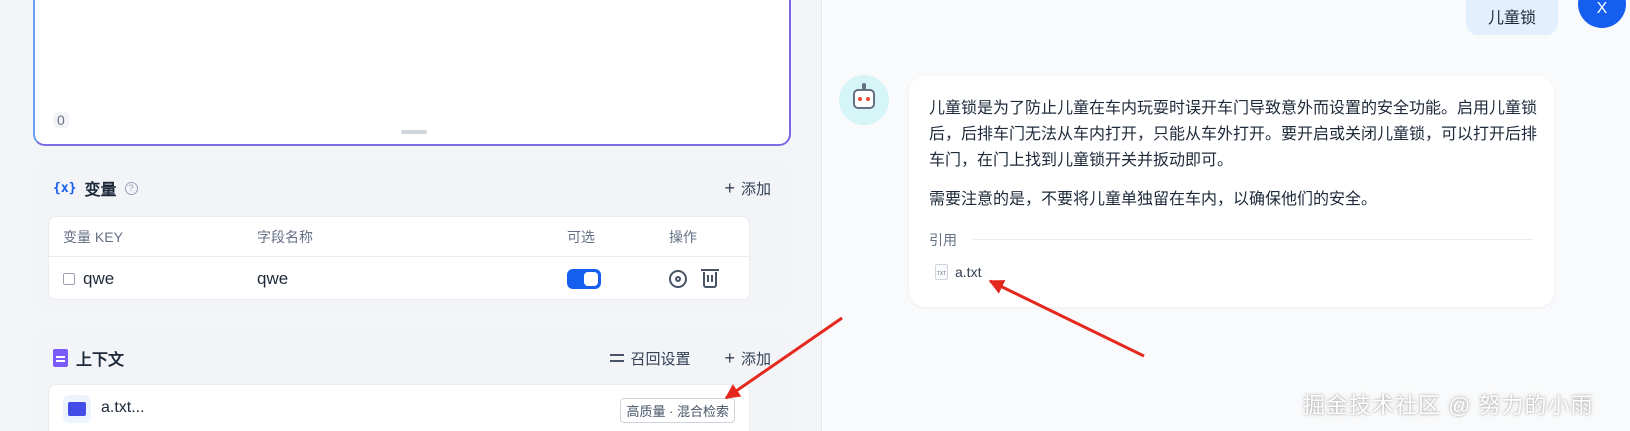 The width and height of the screenshot is (1630, 431). I want to click on resize-handle, so click(414, 132).